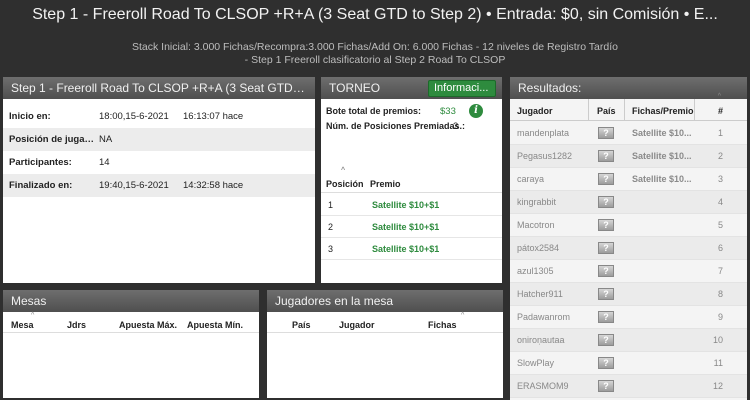 This screenshot has width=750, height=400. I want to click on prize-pool-value: $33, so click(448, 111).